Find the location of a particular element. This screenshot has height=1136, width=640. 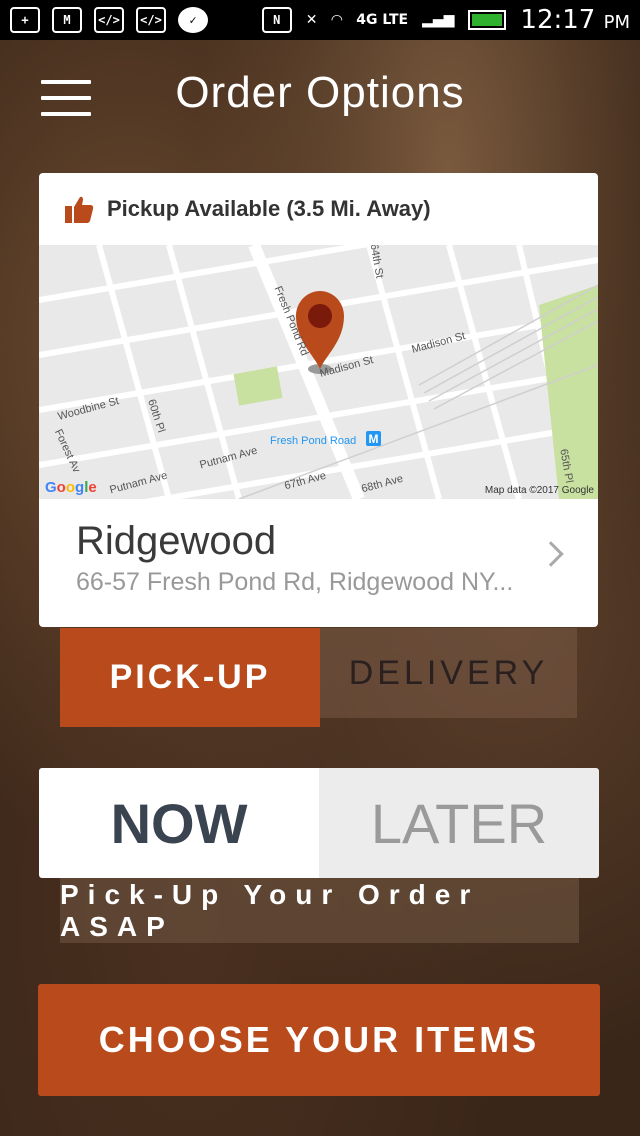

map-credit: Map data ©2017 Google is located at coordinates (539, 490).